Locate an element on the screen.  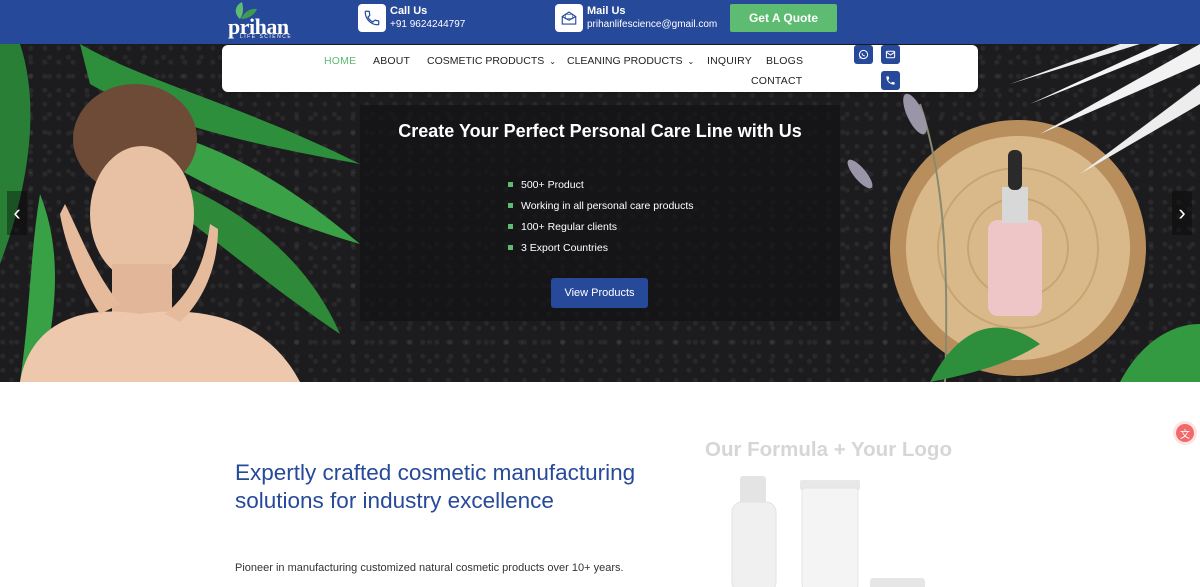
hero-bullet: 3 Export Countries is located at coordinates (601, 252).